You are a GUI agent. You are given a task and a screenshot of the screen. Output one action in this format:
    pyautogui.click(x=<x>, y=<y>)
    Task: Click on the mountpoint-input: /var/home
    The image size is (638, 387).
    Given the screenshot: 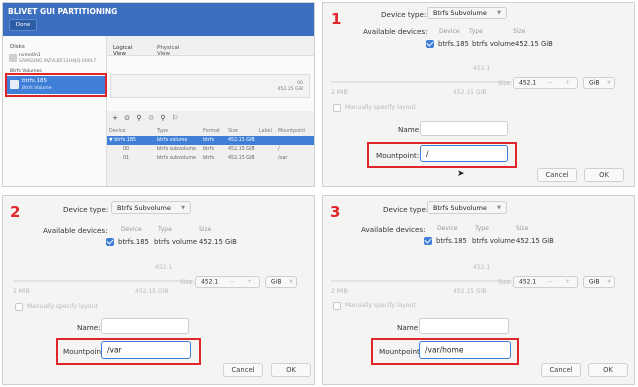 What is the action you would take?
    pyautogui.click(x=465, y=350)
    